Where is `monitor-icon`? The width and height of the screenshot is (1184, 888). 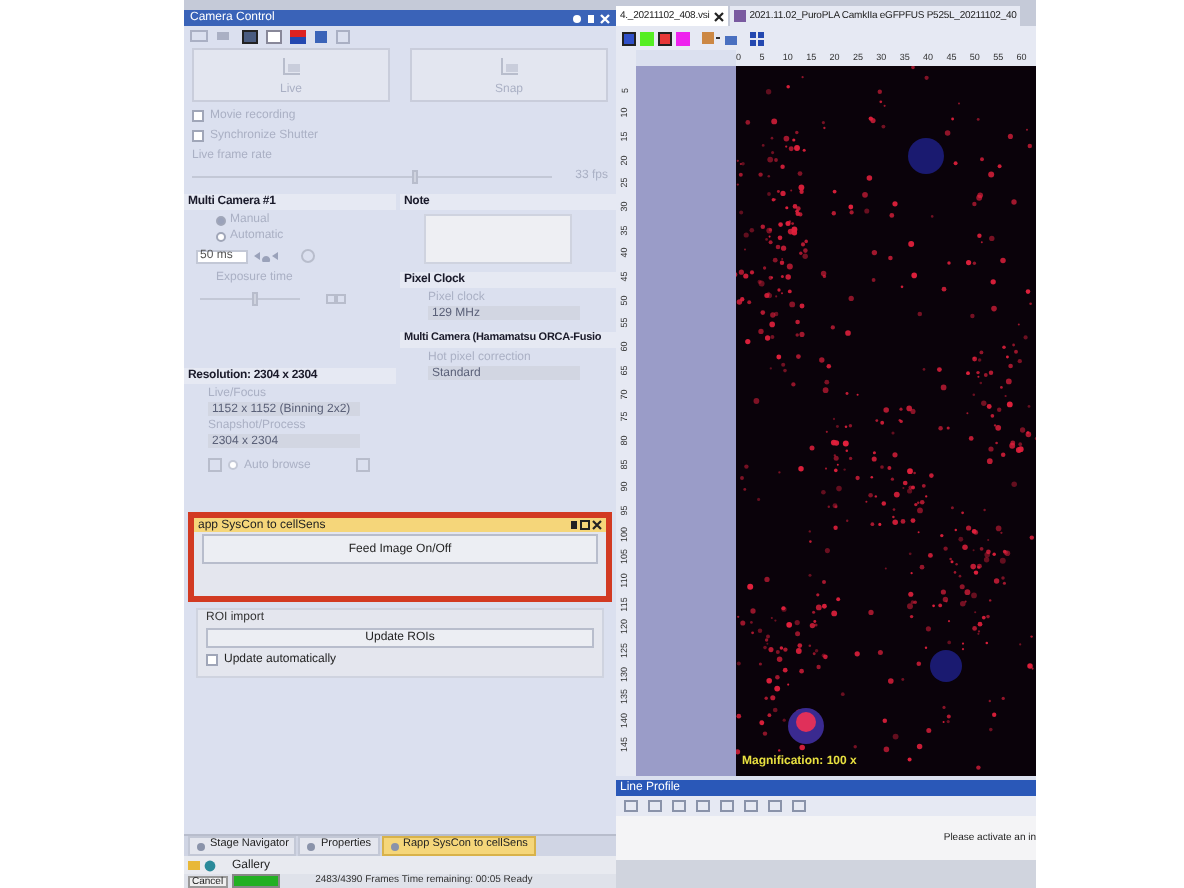
monitor-icon is located at coordinates (250, 36).